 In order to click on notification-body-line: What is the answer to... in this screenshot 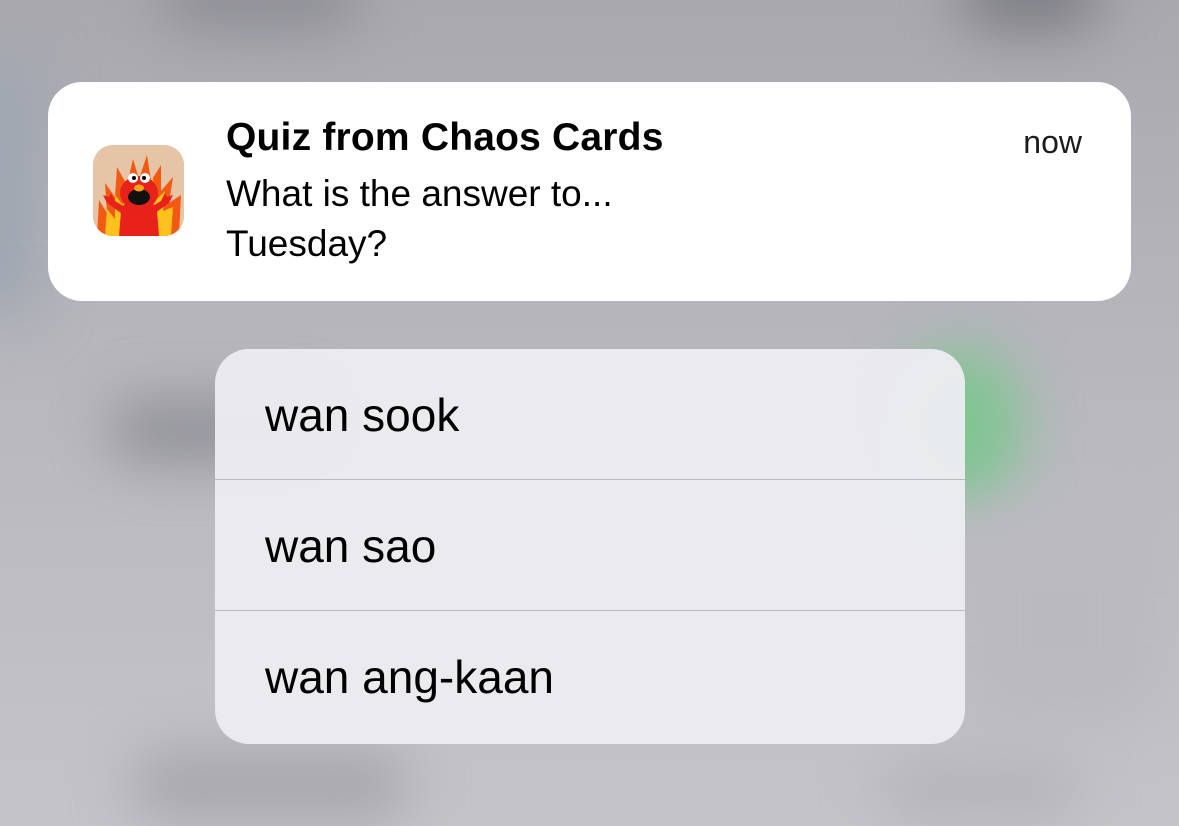, I will do `click(419, 193)`.